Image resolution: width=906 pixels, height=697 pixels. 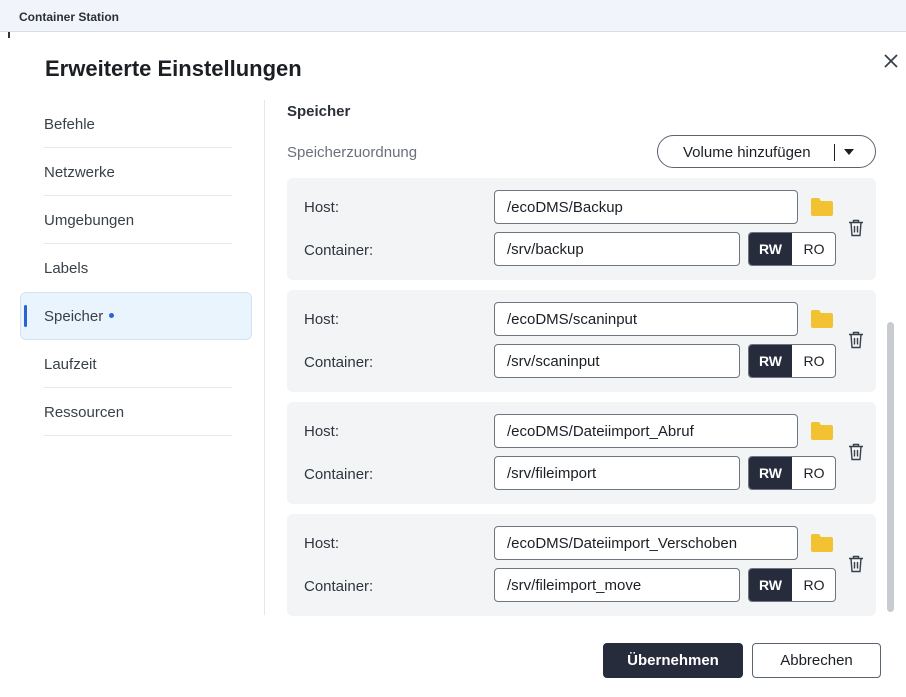 I want to click on container-path-value: /srv/backup, so click(x=545, y=249).